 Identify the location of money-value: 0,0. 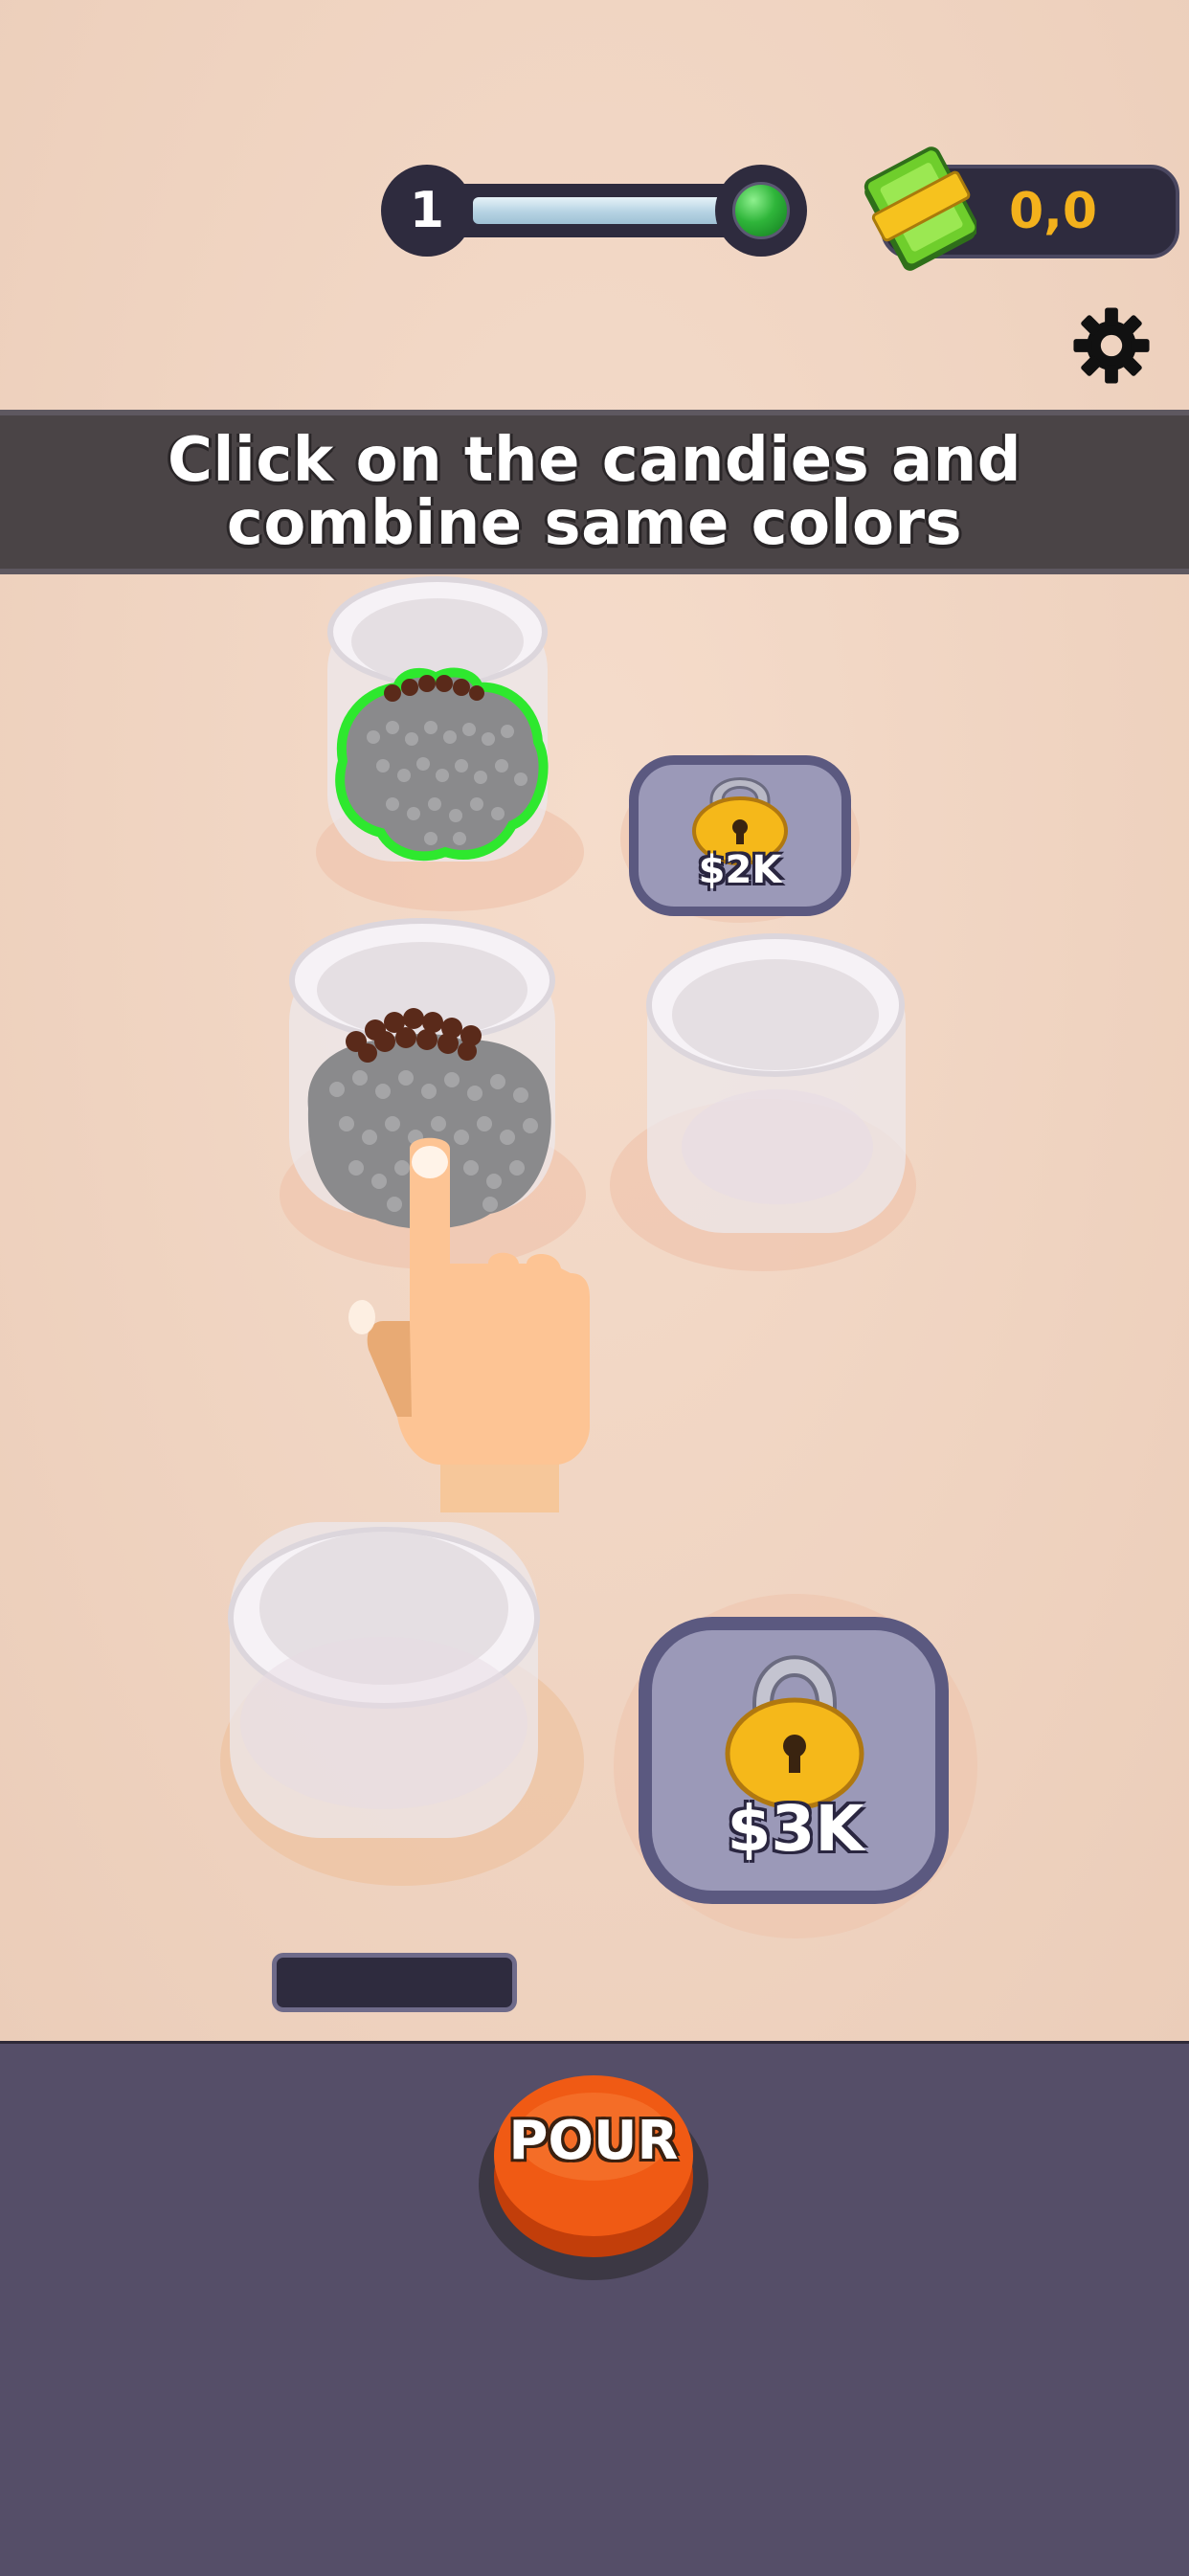
(1053, 212).